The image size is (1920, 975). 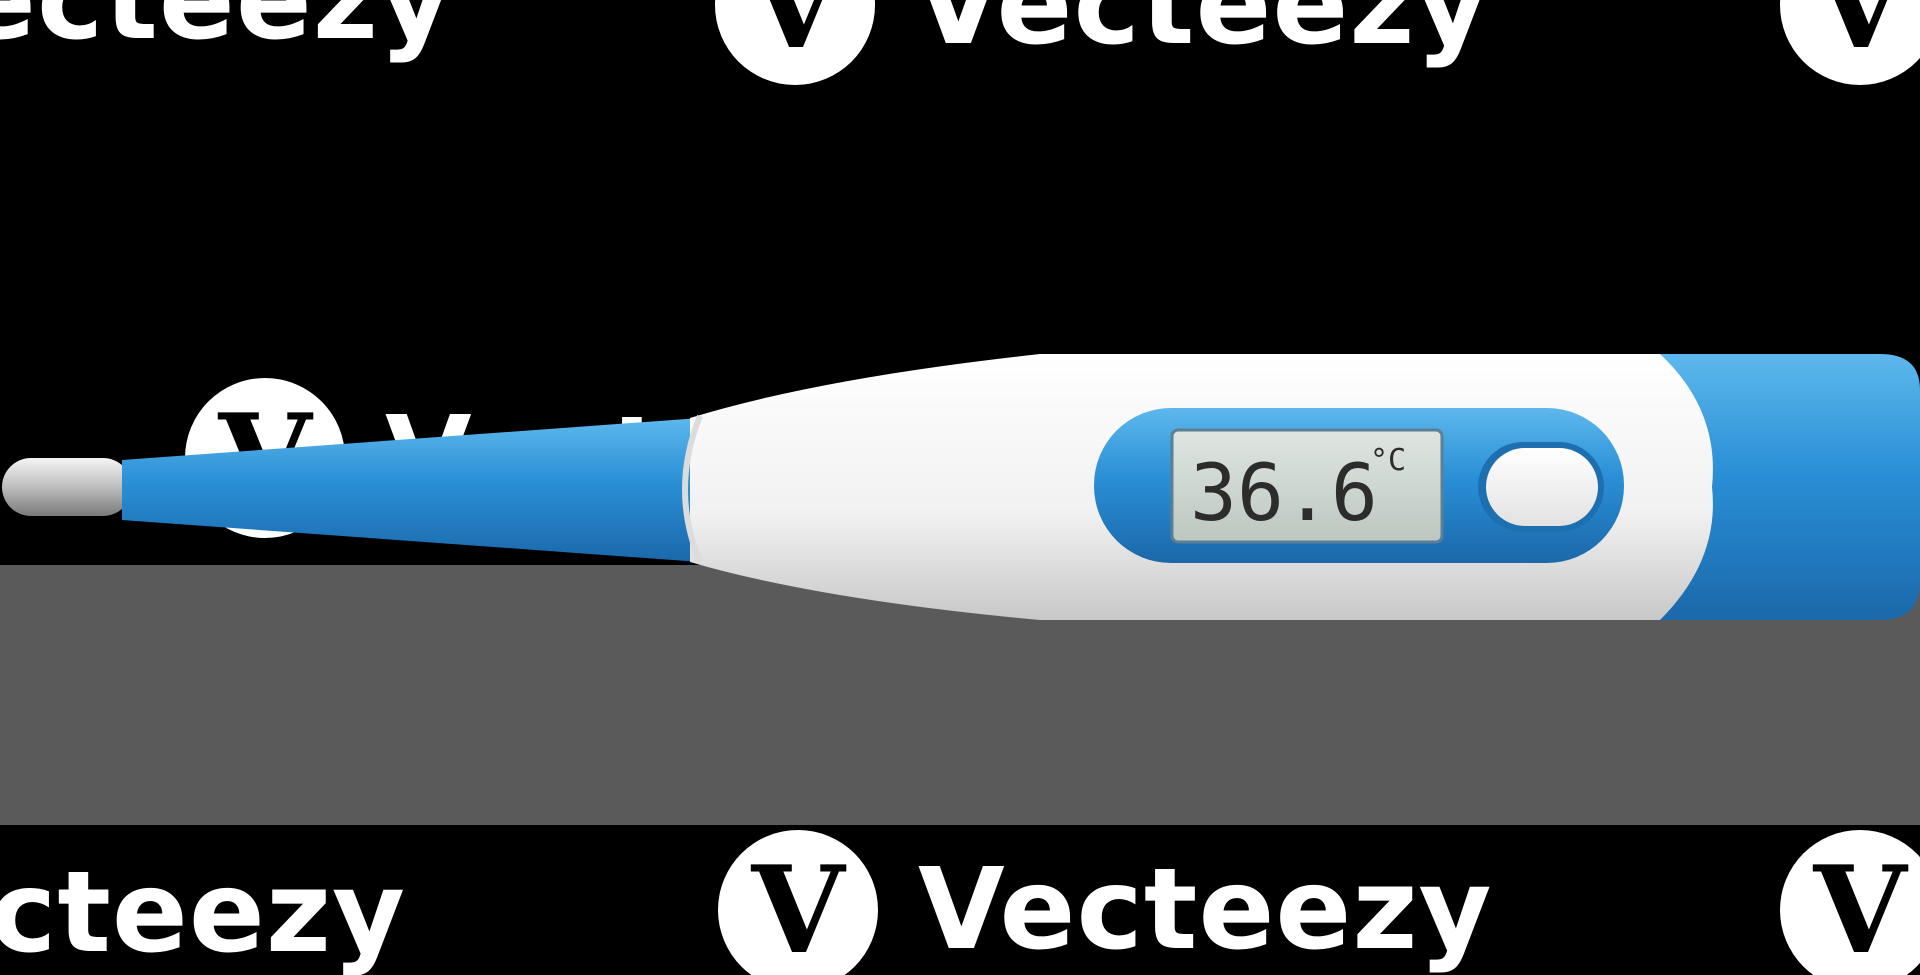 I want to click on watermark-bottom-right: V, so click(x=1850, y=902).